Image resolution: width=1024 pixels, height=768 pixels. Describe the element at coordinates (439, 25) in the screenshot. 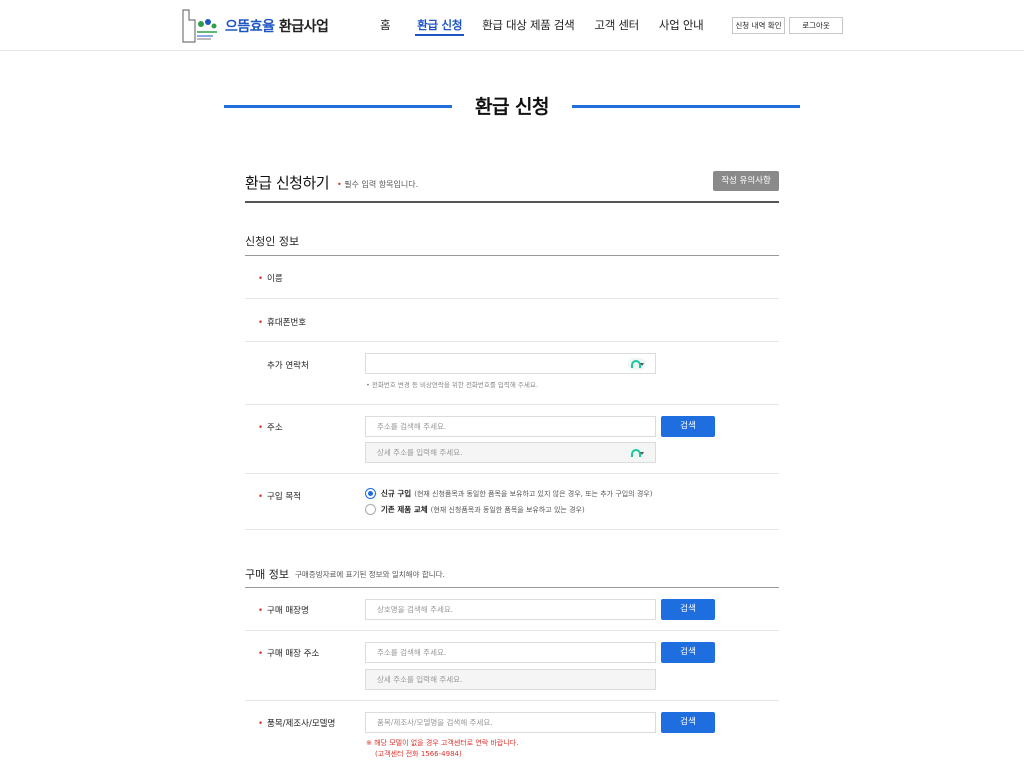

I see `nav-refund-apply: 환급 신청` at that location.